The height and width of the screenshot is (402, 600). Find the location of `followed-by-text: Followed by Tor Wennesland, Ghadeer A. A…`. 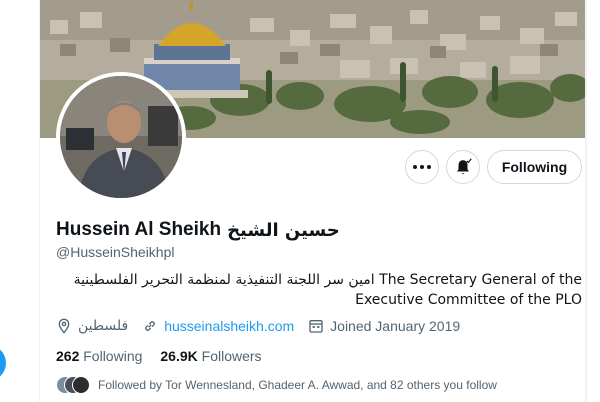

followed-by-text: Followed by Tor Wennesland, Ghadeer A. A… is located at coordinates (297, 385).